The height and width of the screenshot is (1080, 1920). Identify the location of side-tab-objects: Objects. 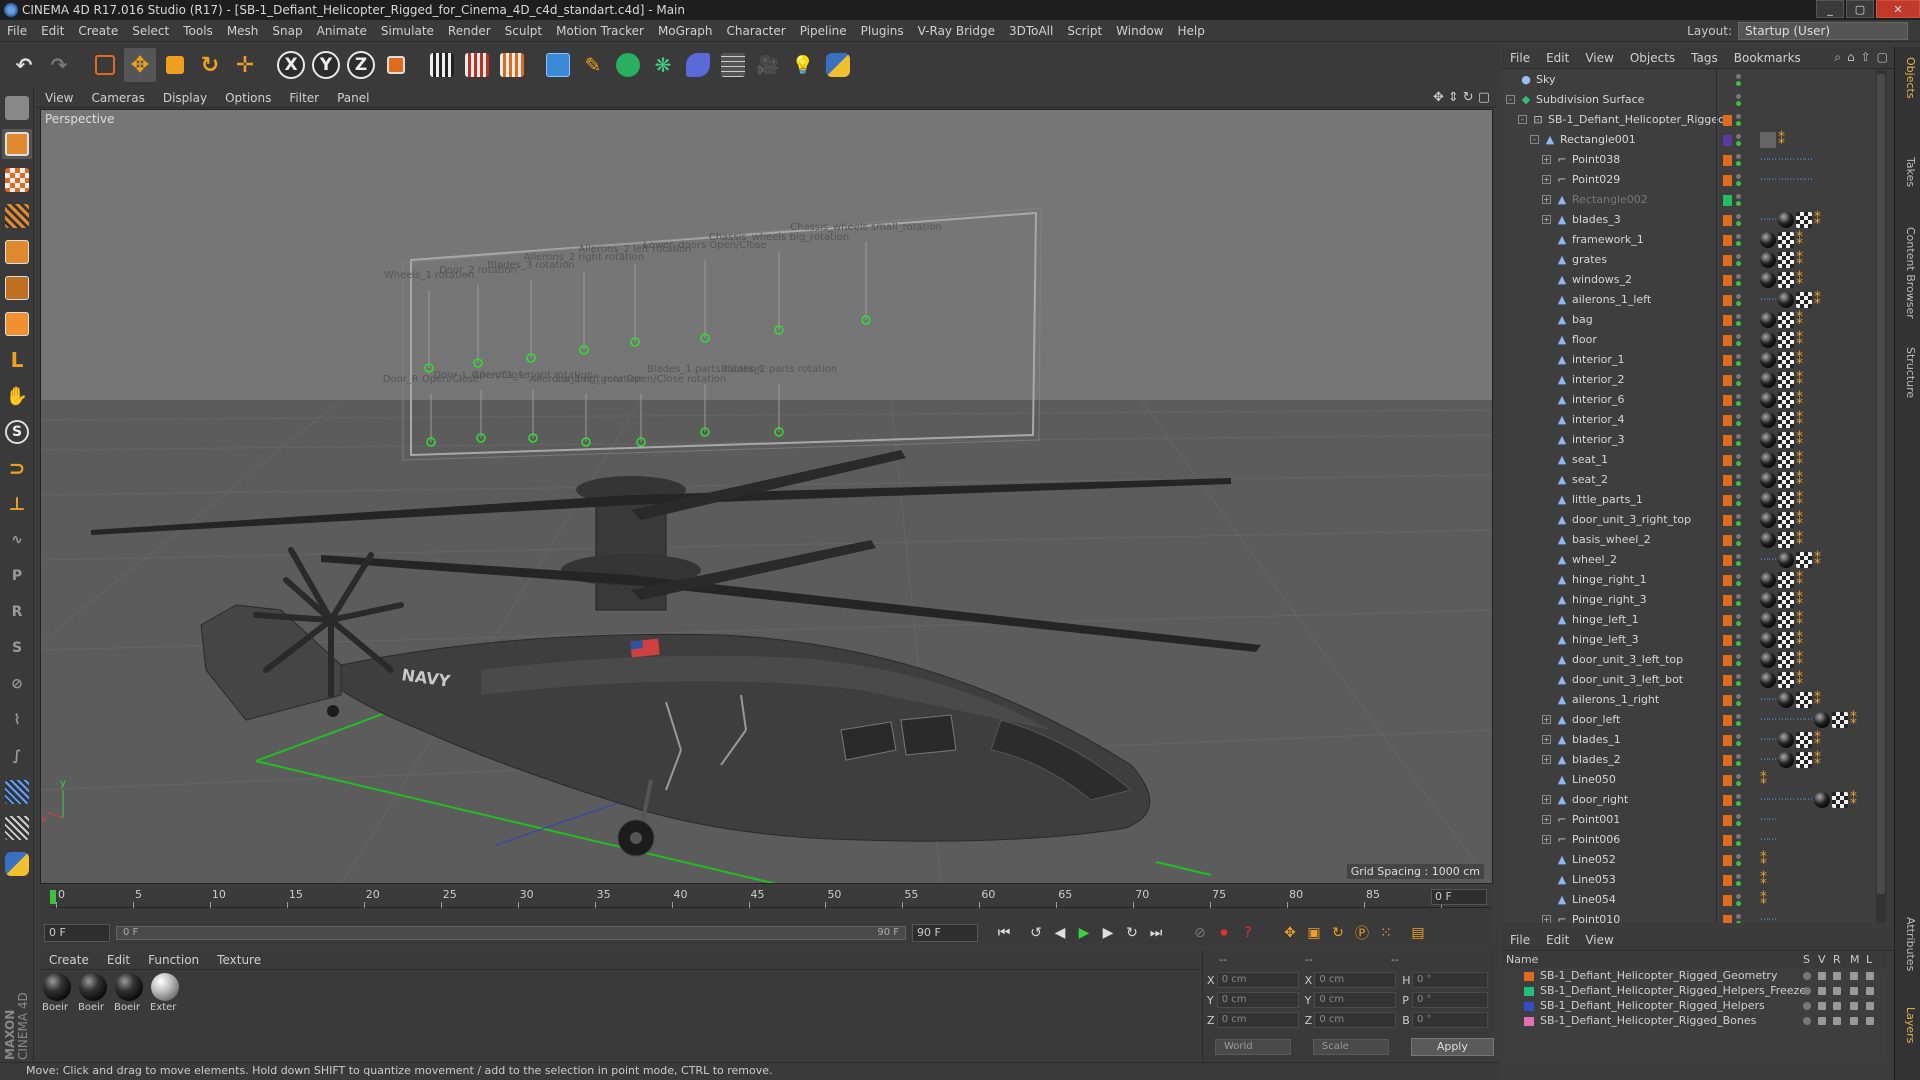
(1908, 78).